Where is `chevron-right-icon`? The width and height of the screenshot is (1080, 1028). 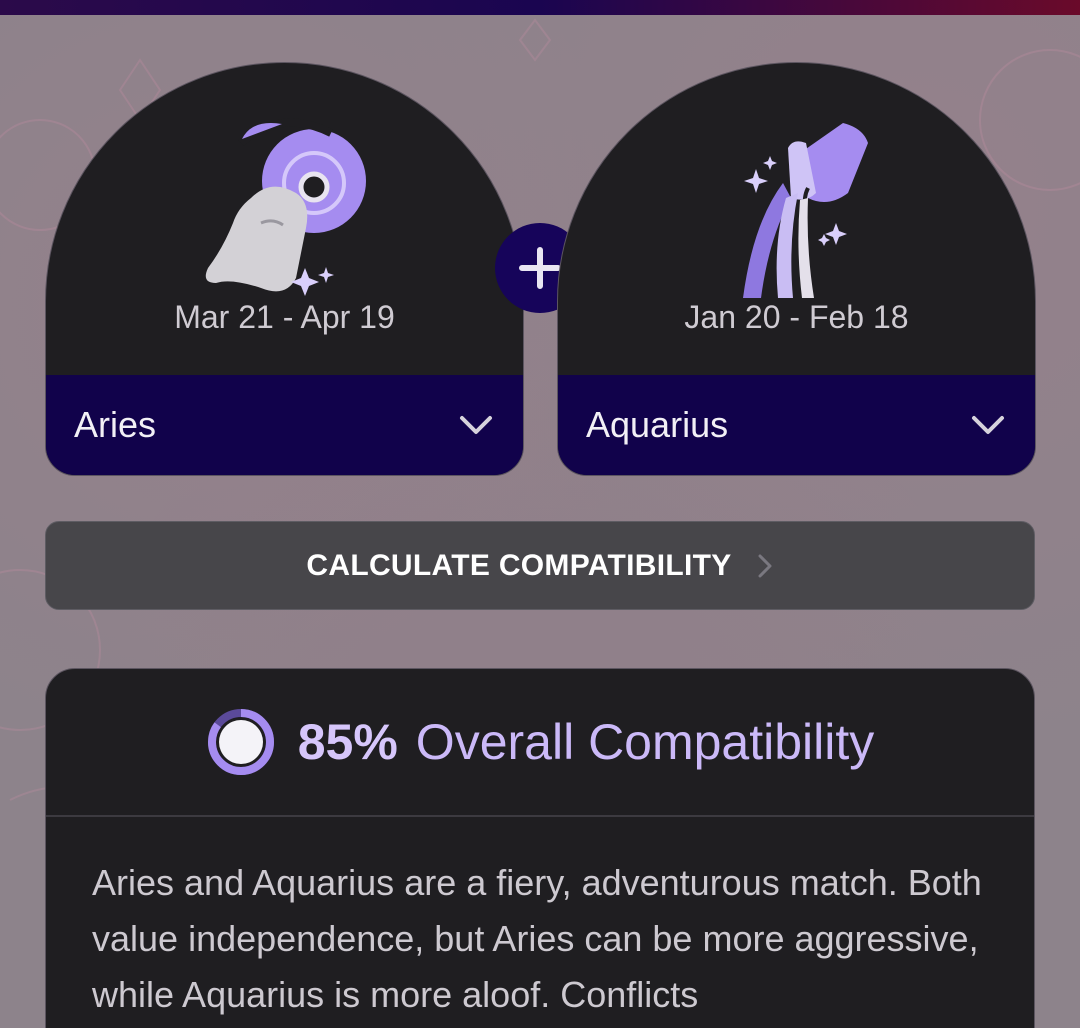
chevron-right-icon is located at coordinates (765, 565).